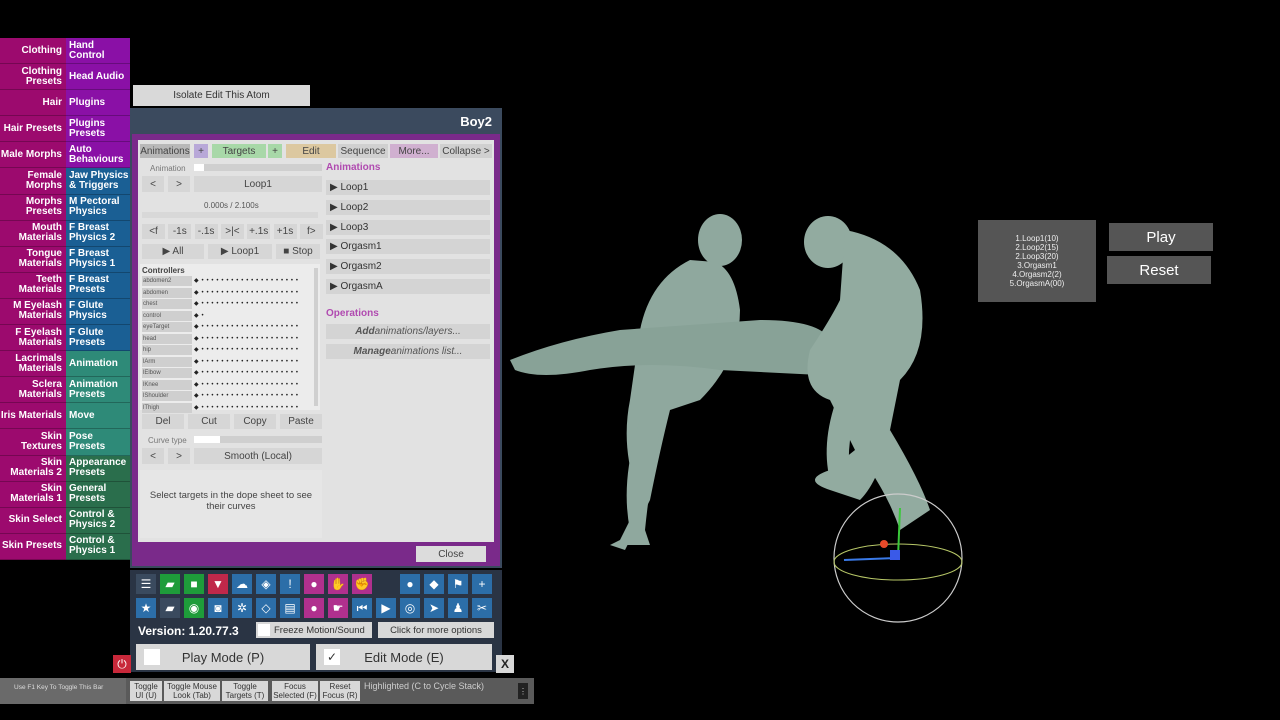  Describe the element at coordinates (482, 584) in the screenshot. I see `add-icon: +` at that location.